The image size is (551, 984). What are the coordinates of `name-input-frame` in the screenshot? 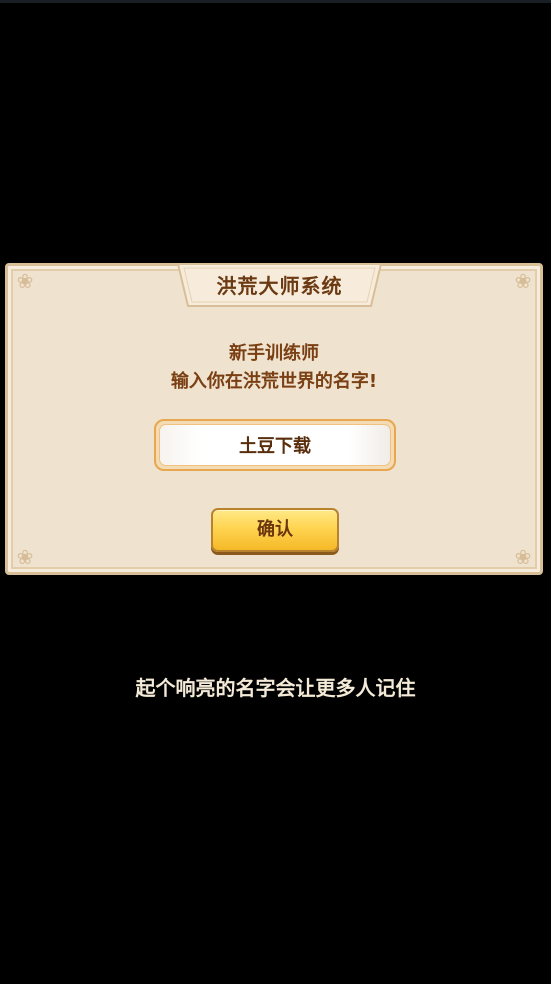 It's located at (275, 445).